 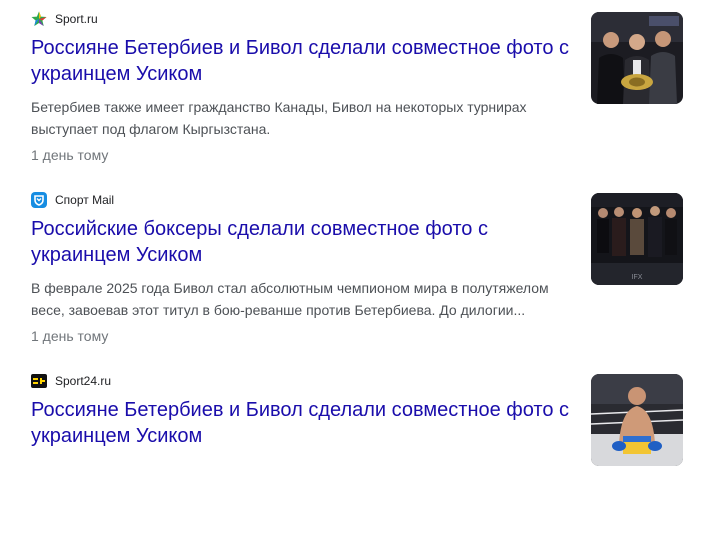 I want to click on sport-mail-shield-icon, so click(x=39, y=200).